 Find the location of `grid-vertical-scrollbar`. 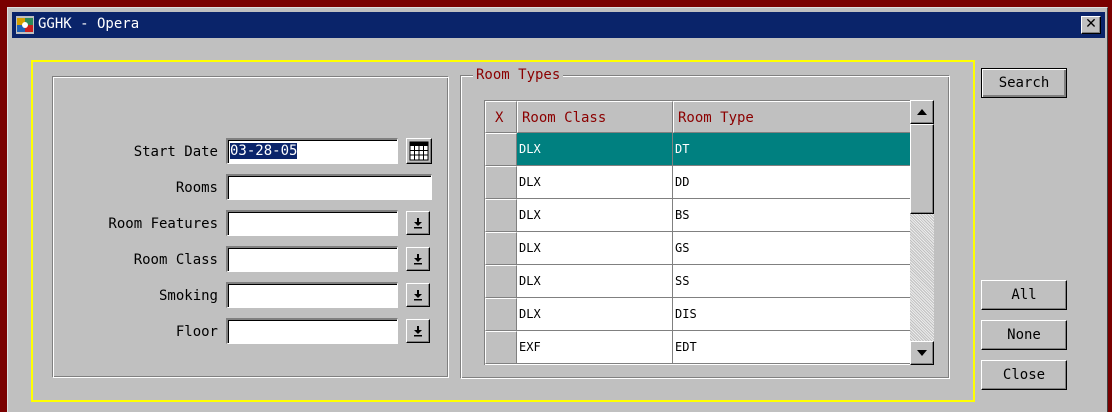

grid-vertical-scrollbar is located at coordinates (922, 232).